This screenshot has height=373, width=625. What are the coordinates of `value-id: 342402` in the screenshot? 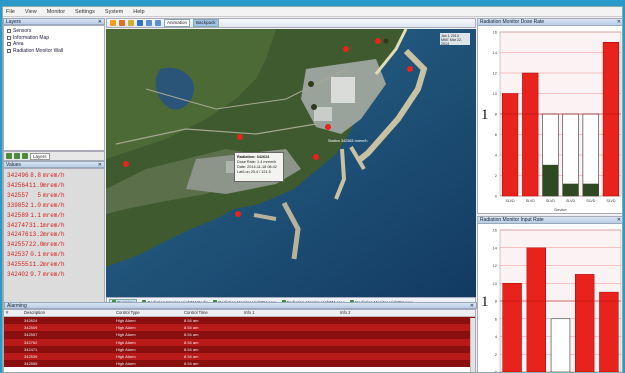 It's located at (18, 275).